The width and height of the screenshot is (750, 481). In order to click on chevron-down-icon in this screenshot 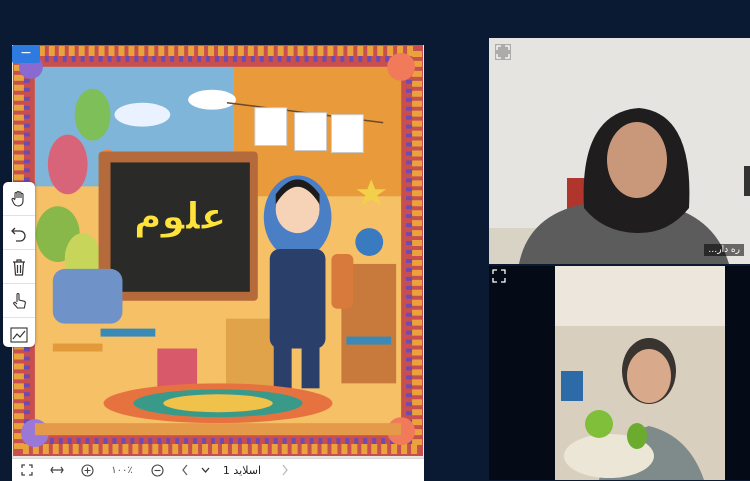, I will do `click(205, 470)`.